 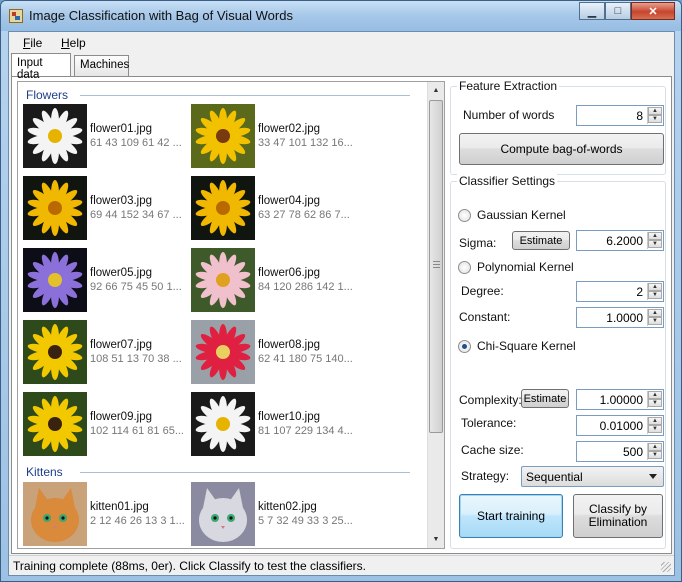 I want to click on group-header-kittens: Kittens, so click(x=44, y=472).